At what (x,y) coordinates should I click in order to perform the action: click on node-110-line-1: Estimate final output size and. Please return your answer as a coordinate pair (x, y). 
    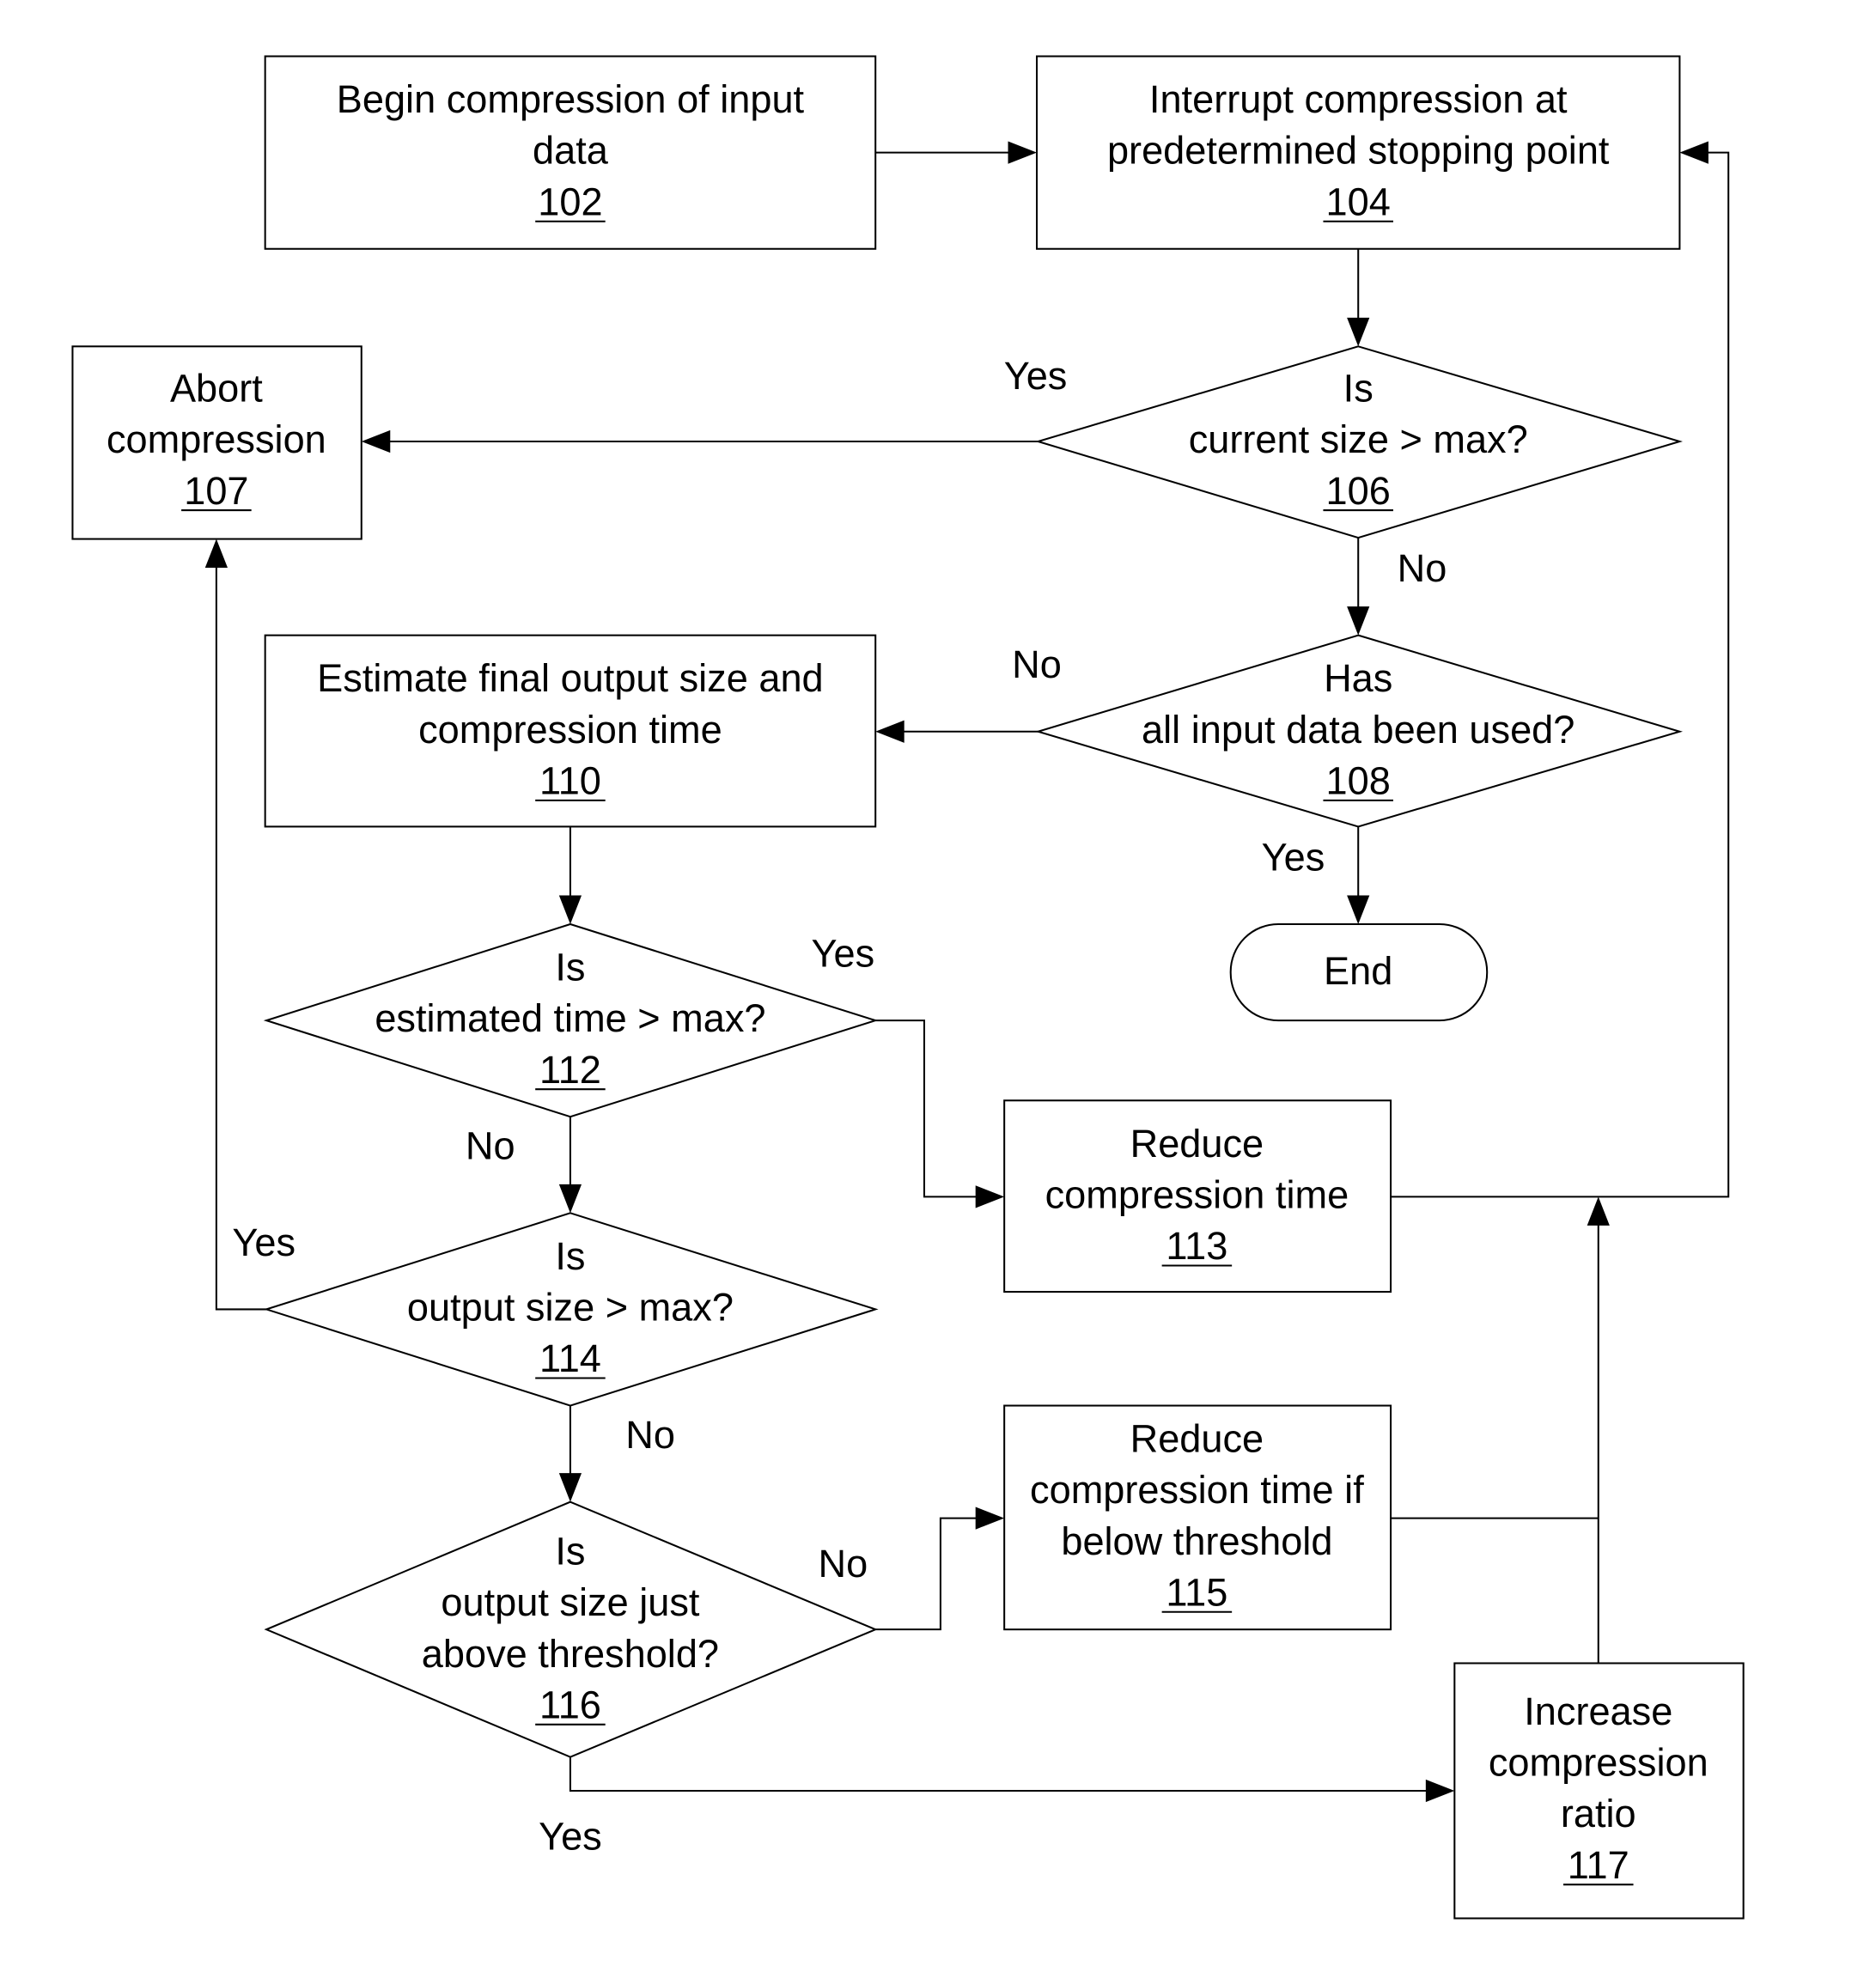
    Looking at the image, I should click on (570, 678).